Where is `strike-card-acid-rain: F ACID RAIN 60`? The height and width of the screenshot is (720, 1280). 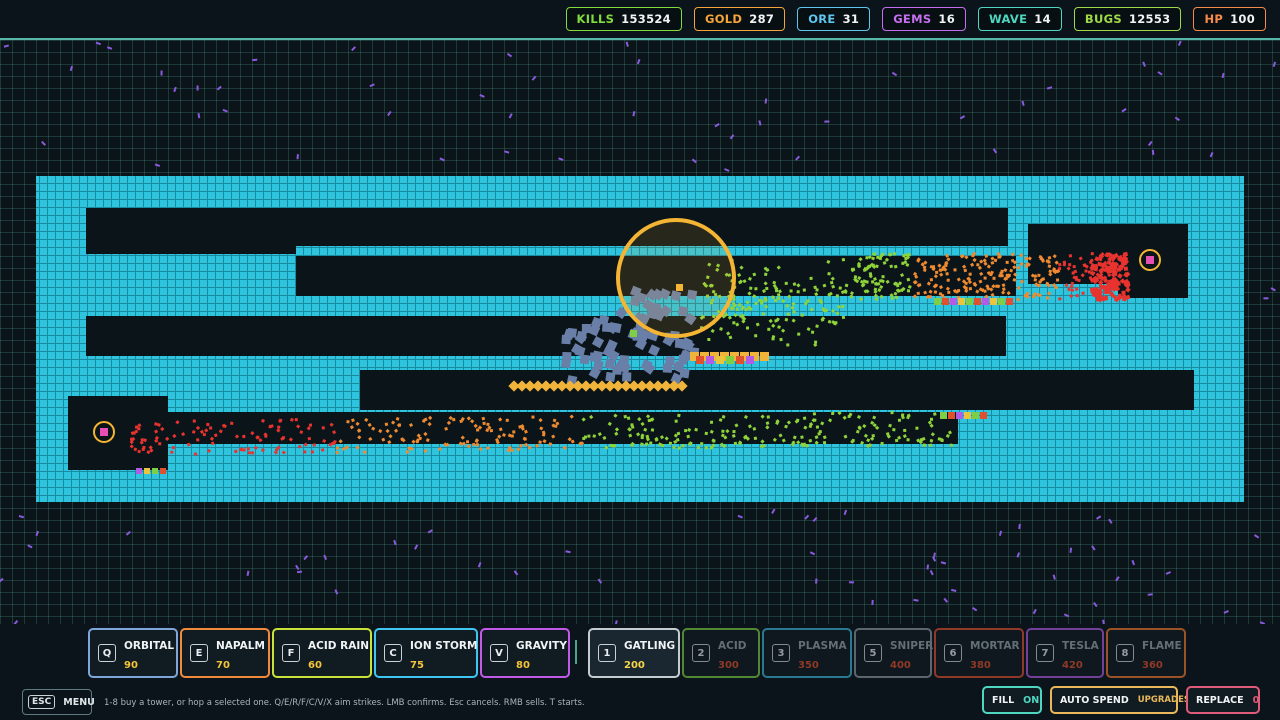 strike-card-acid-rain: F ACID RAIN 60 is located at coordinates (322, 653).